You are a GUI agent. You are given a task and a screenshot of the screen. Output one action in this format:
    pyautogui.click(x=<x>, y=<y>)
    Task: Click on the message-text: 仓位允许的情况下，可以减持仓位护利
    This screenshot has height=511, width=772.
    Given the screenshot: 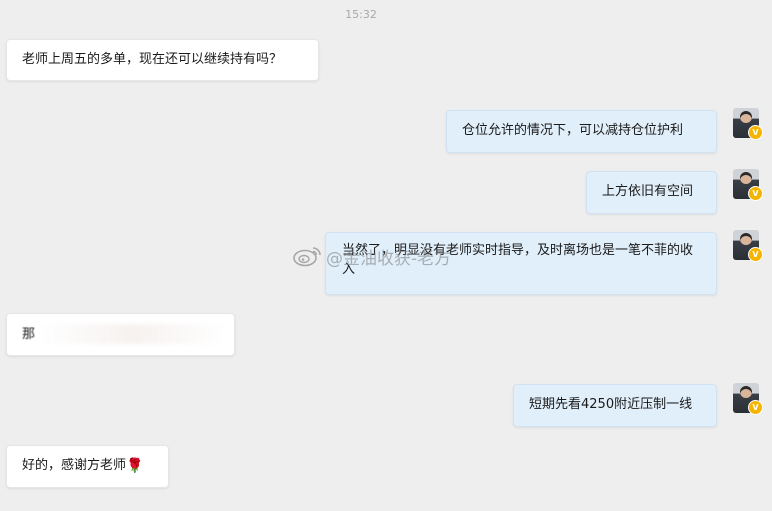 What is the action you would take?
    pyautogui.click(x=573, y=130)
    